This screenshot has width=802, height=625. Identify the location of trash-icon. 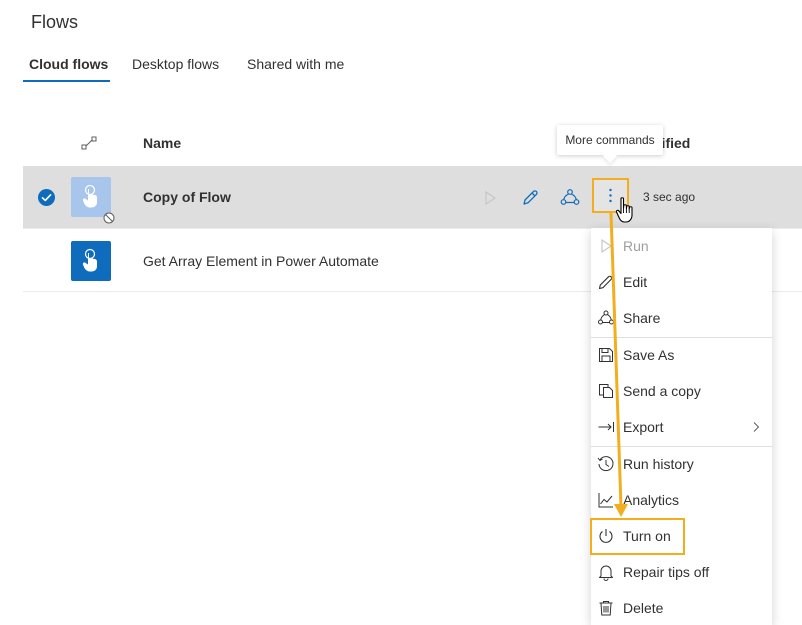
(606, 608).